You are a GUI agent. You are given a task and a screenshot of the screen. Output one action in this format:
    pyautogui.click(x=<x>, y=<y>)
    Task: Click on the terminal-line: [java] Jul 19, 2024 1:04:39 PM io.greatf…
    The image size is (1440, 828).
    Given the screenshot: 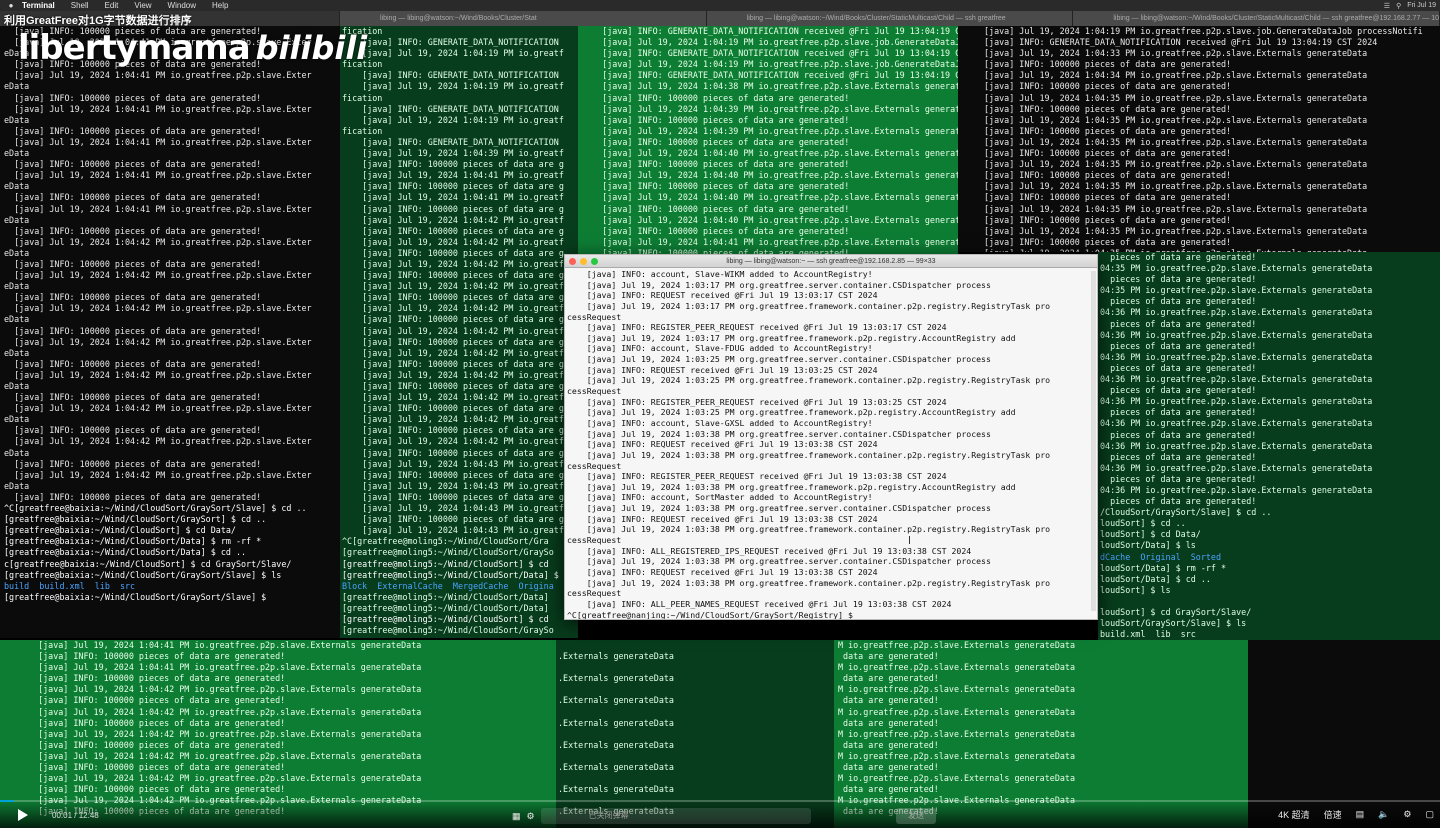 What is the action you would take?
    pyautogui.click(x=770, y=108)
    